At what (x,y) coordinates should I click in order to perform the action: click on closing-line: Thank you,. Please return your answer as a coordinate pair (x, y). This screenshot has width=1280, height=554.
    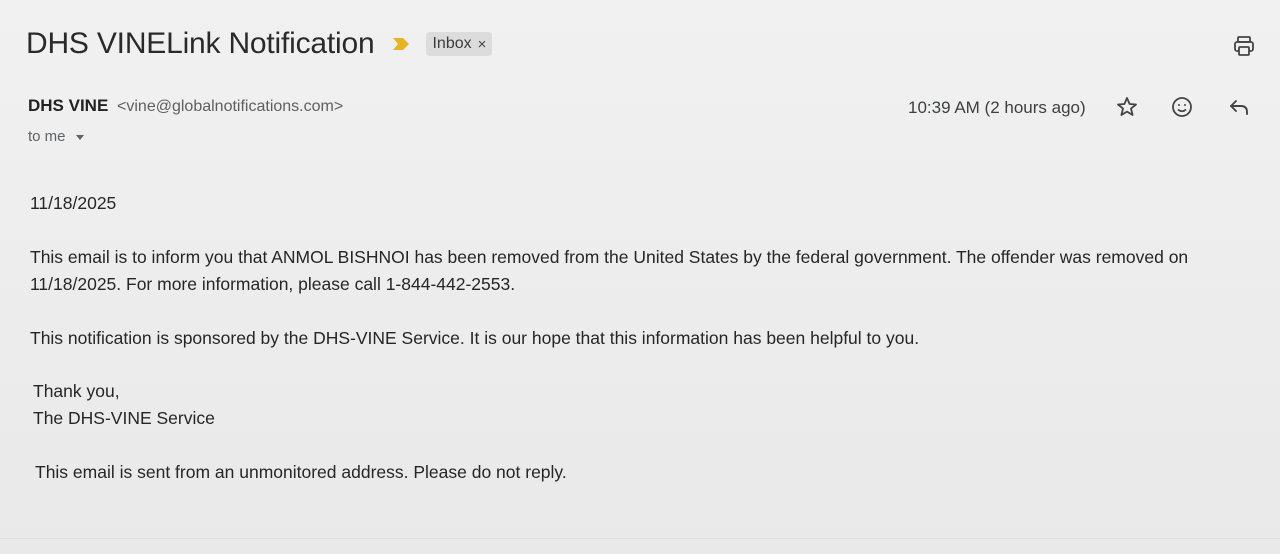
    Looking at the image, I should click on (76, 391).